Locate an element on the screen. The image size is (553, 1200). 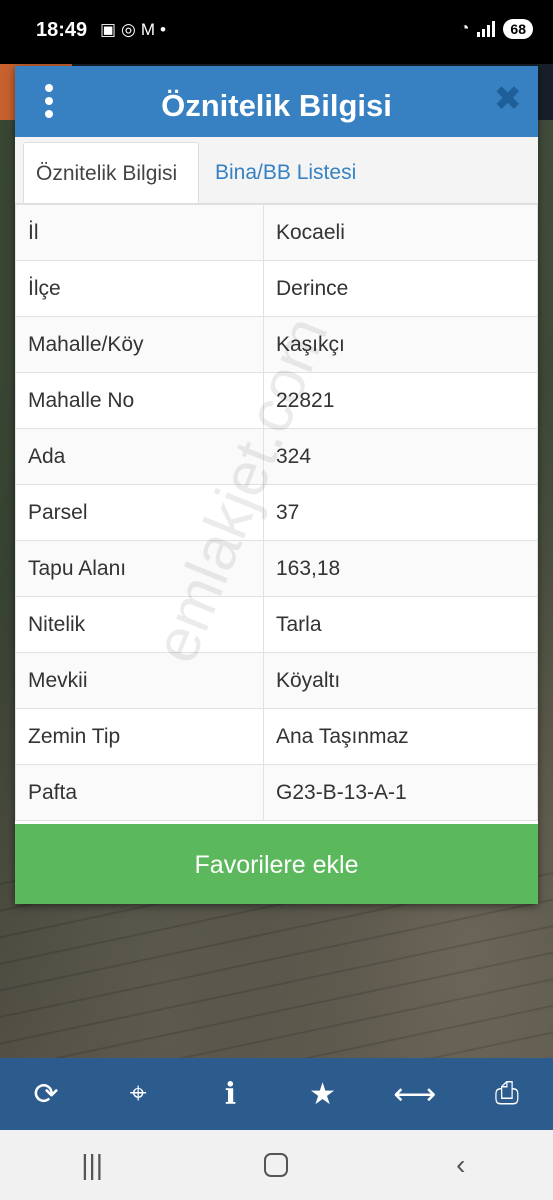
measure-icon: ⟷ is located at coordinates (415, 1094).